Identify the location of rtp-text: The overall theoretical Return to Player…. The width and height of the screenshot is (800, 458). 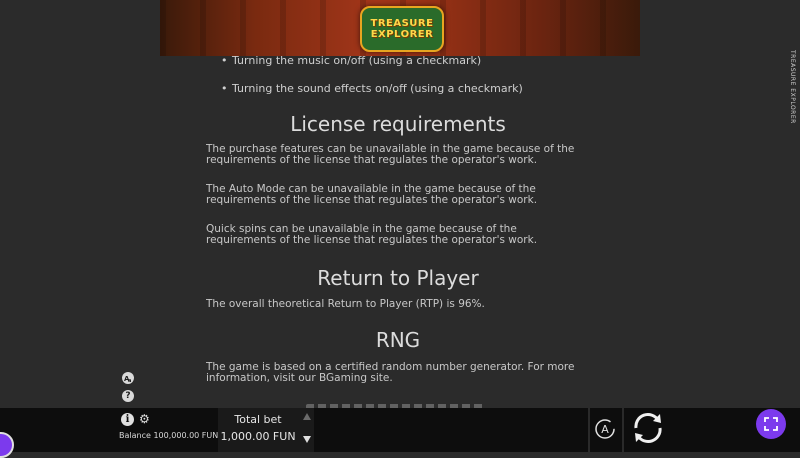
(345, 304).